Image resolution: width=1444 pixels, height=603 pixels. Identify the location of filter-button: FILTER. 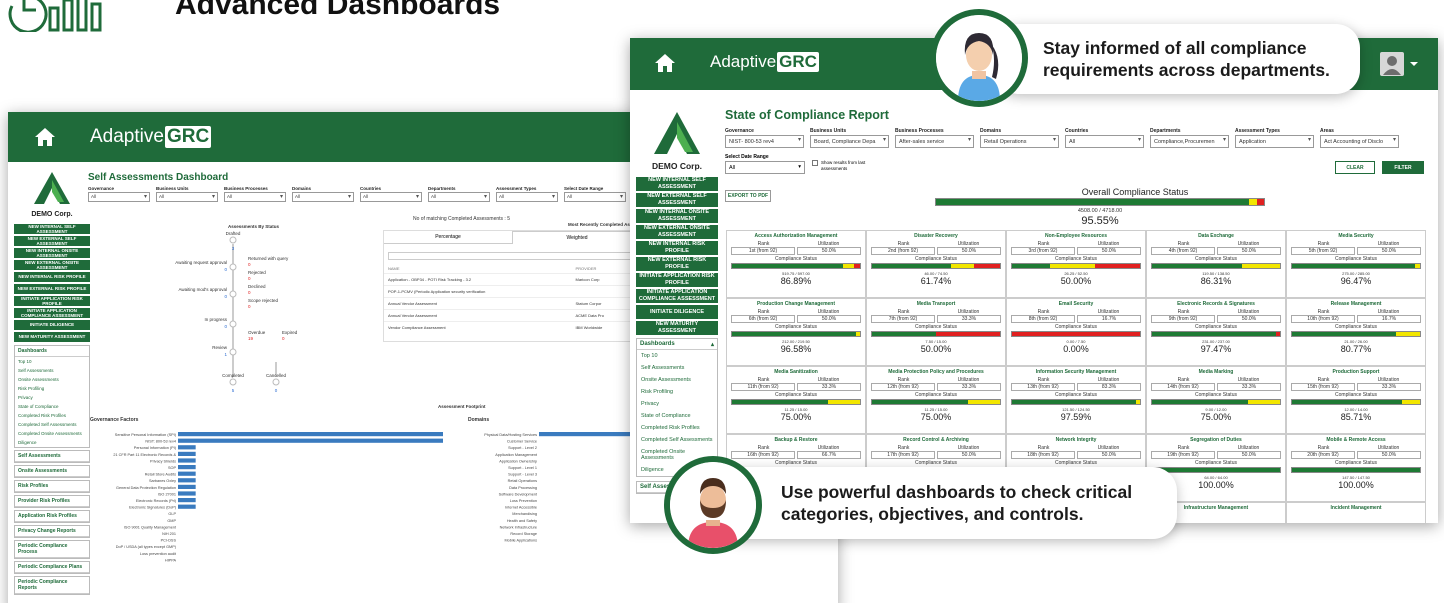
(1403, 167).